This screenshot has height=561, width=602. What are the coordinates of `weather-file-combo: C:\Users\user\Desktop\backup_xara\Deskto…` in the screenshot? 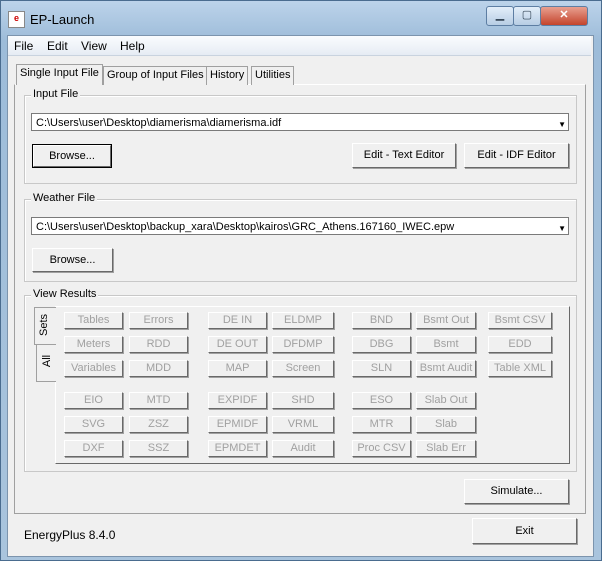 It's located at (300, 226).